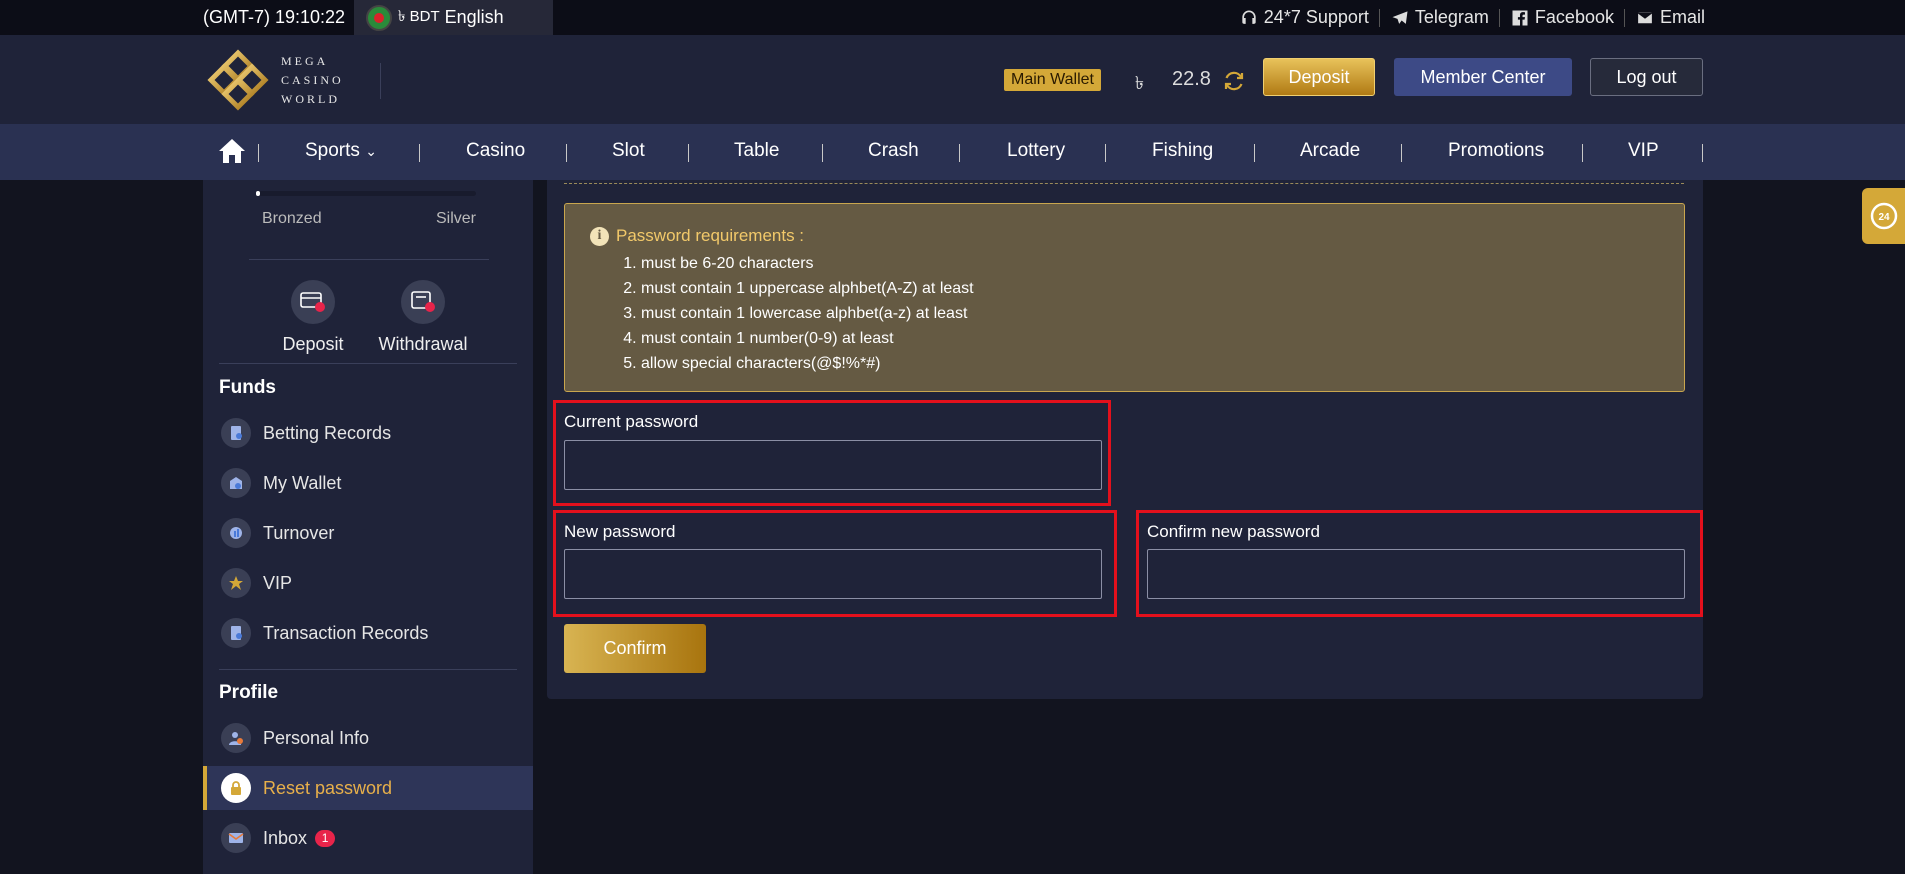 This screenshot has width=1905, height=874. What do you see at coordinates (236, 583) in the screenshot?
I see `vip-star-icon` at bounding box center [236, 583].